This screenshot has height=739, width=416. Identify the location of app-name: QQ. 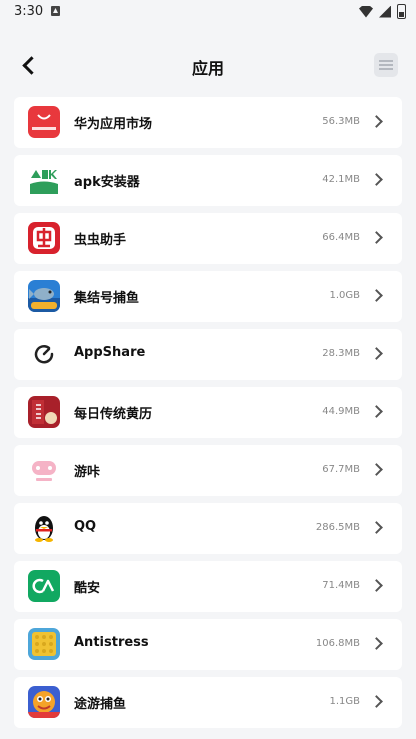
(85, 526).